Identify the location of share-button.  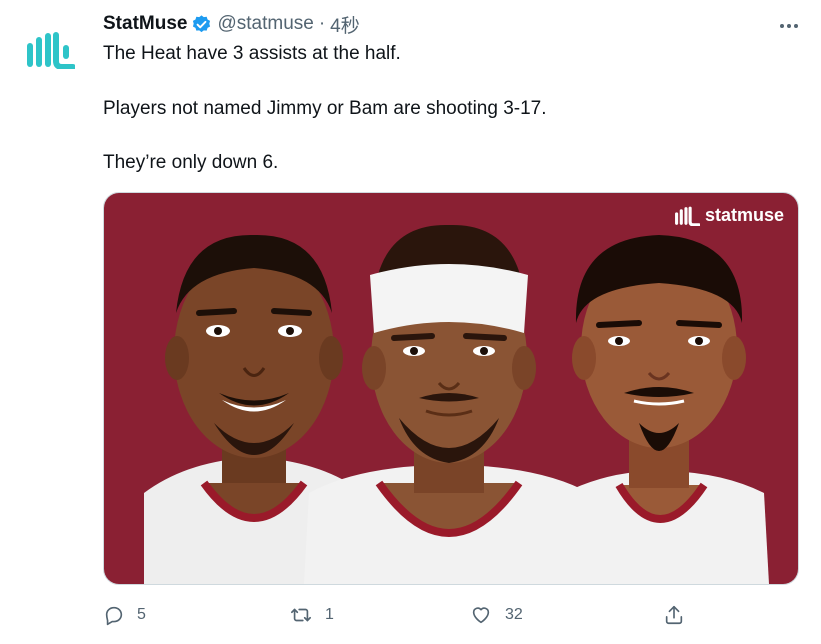
(674, 615).